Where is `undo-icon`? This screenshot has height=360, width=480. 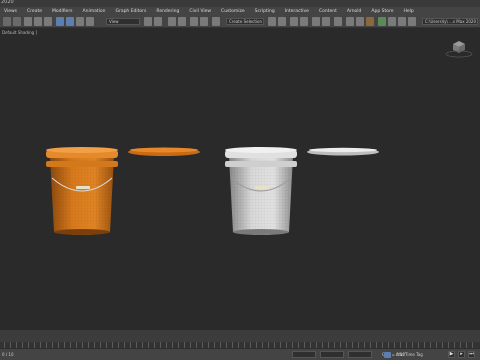
undo-icon is located at coordinates (7, 21).